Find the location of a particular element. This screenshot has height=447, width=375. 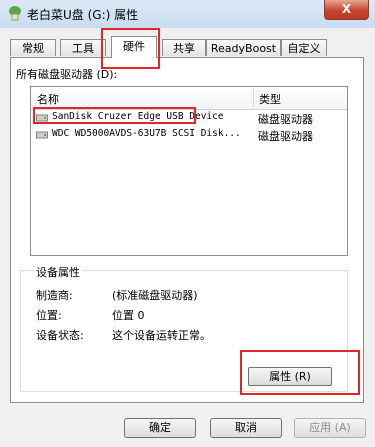

close-button: X is located at coordinates (346, 10).